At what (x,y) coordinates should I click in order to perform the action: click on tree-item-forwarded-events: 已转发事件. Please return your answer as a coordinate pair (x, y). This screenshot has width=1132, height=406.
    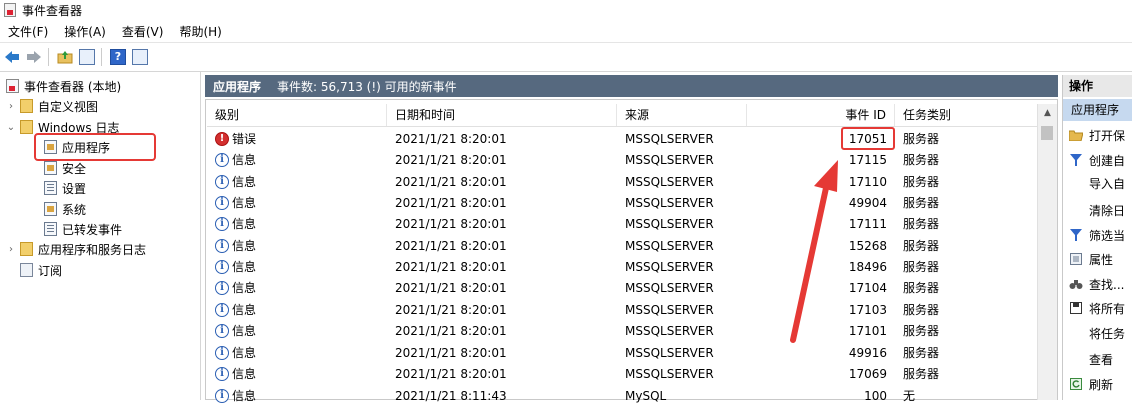
    Looking at the image, I should click on (83, 229).